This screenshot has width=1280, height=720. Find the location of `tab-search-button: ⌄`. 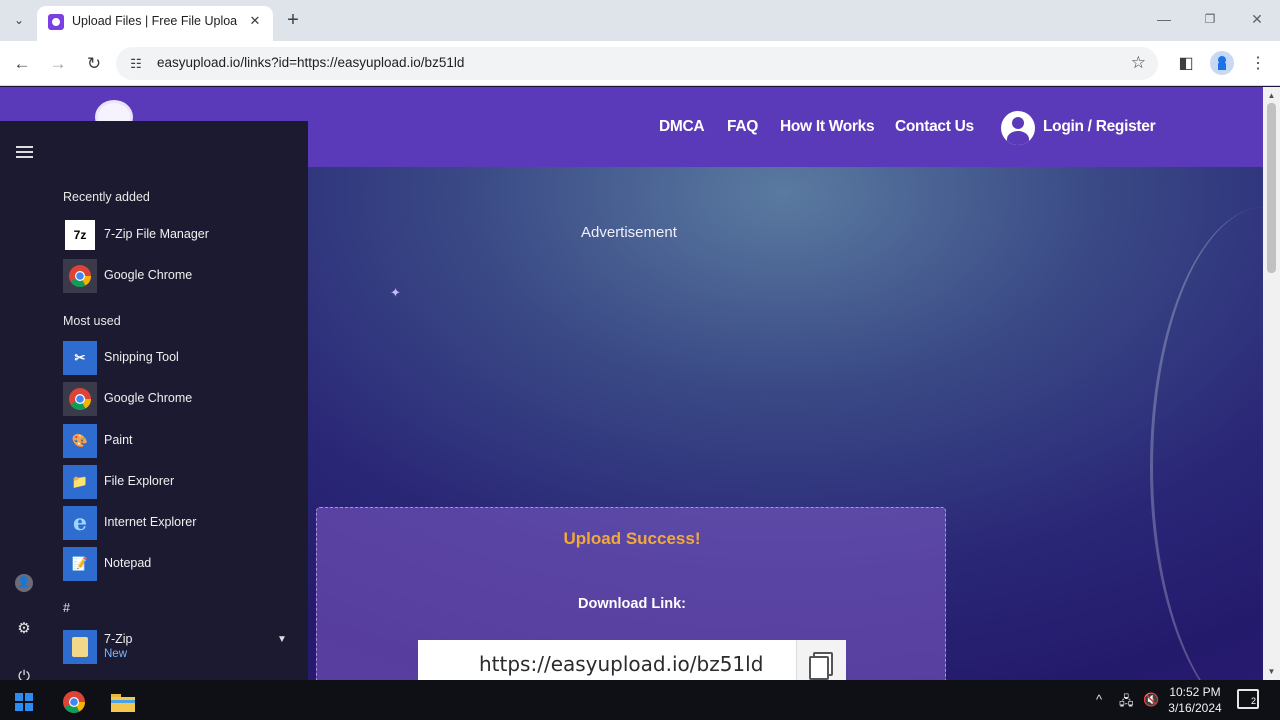

tab-search-button: ⌄ is located at coordinates (19, 20).